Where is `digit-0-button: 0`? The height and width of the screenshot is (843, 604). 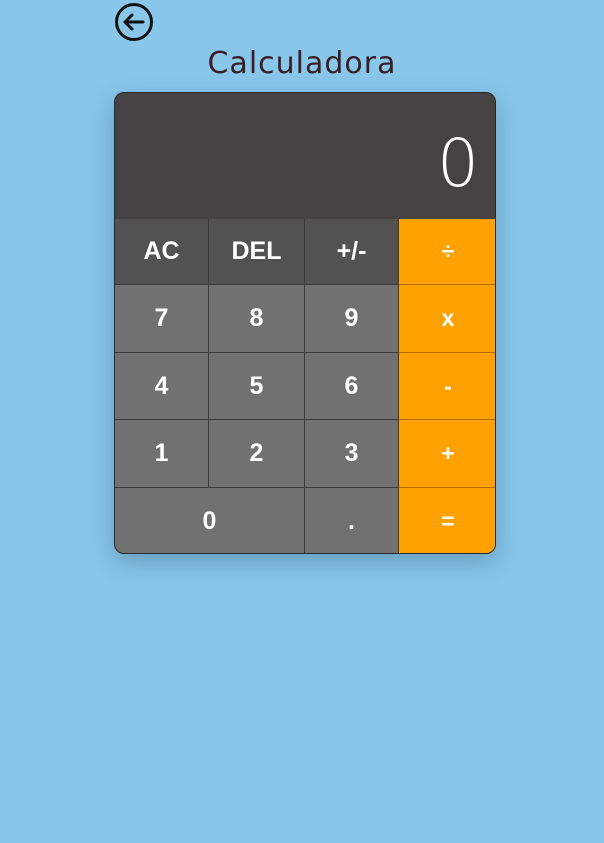
digit-0-button: 0 is located at coordinates (210, 520).